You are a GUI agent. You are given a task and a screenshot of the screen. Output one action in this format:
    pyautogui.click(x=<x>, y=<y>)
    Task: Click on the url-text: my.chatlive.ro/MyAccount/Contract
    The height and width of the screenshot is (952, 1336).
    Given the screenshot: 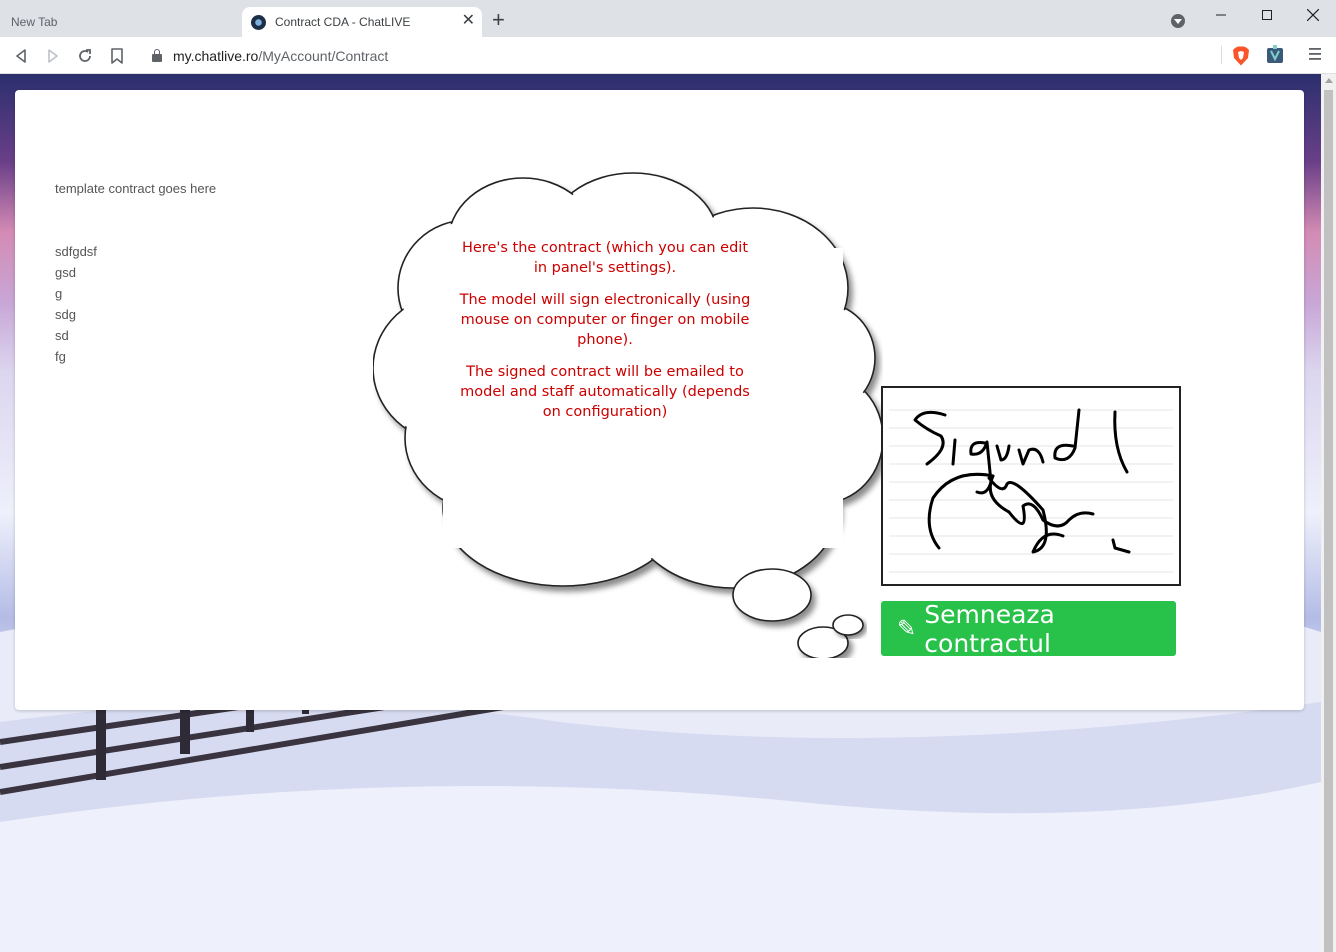 What is the action you would take?
    pyautogui.click(x=281, y=55)
    